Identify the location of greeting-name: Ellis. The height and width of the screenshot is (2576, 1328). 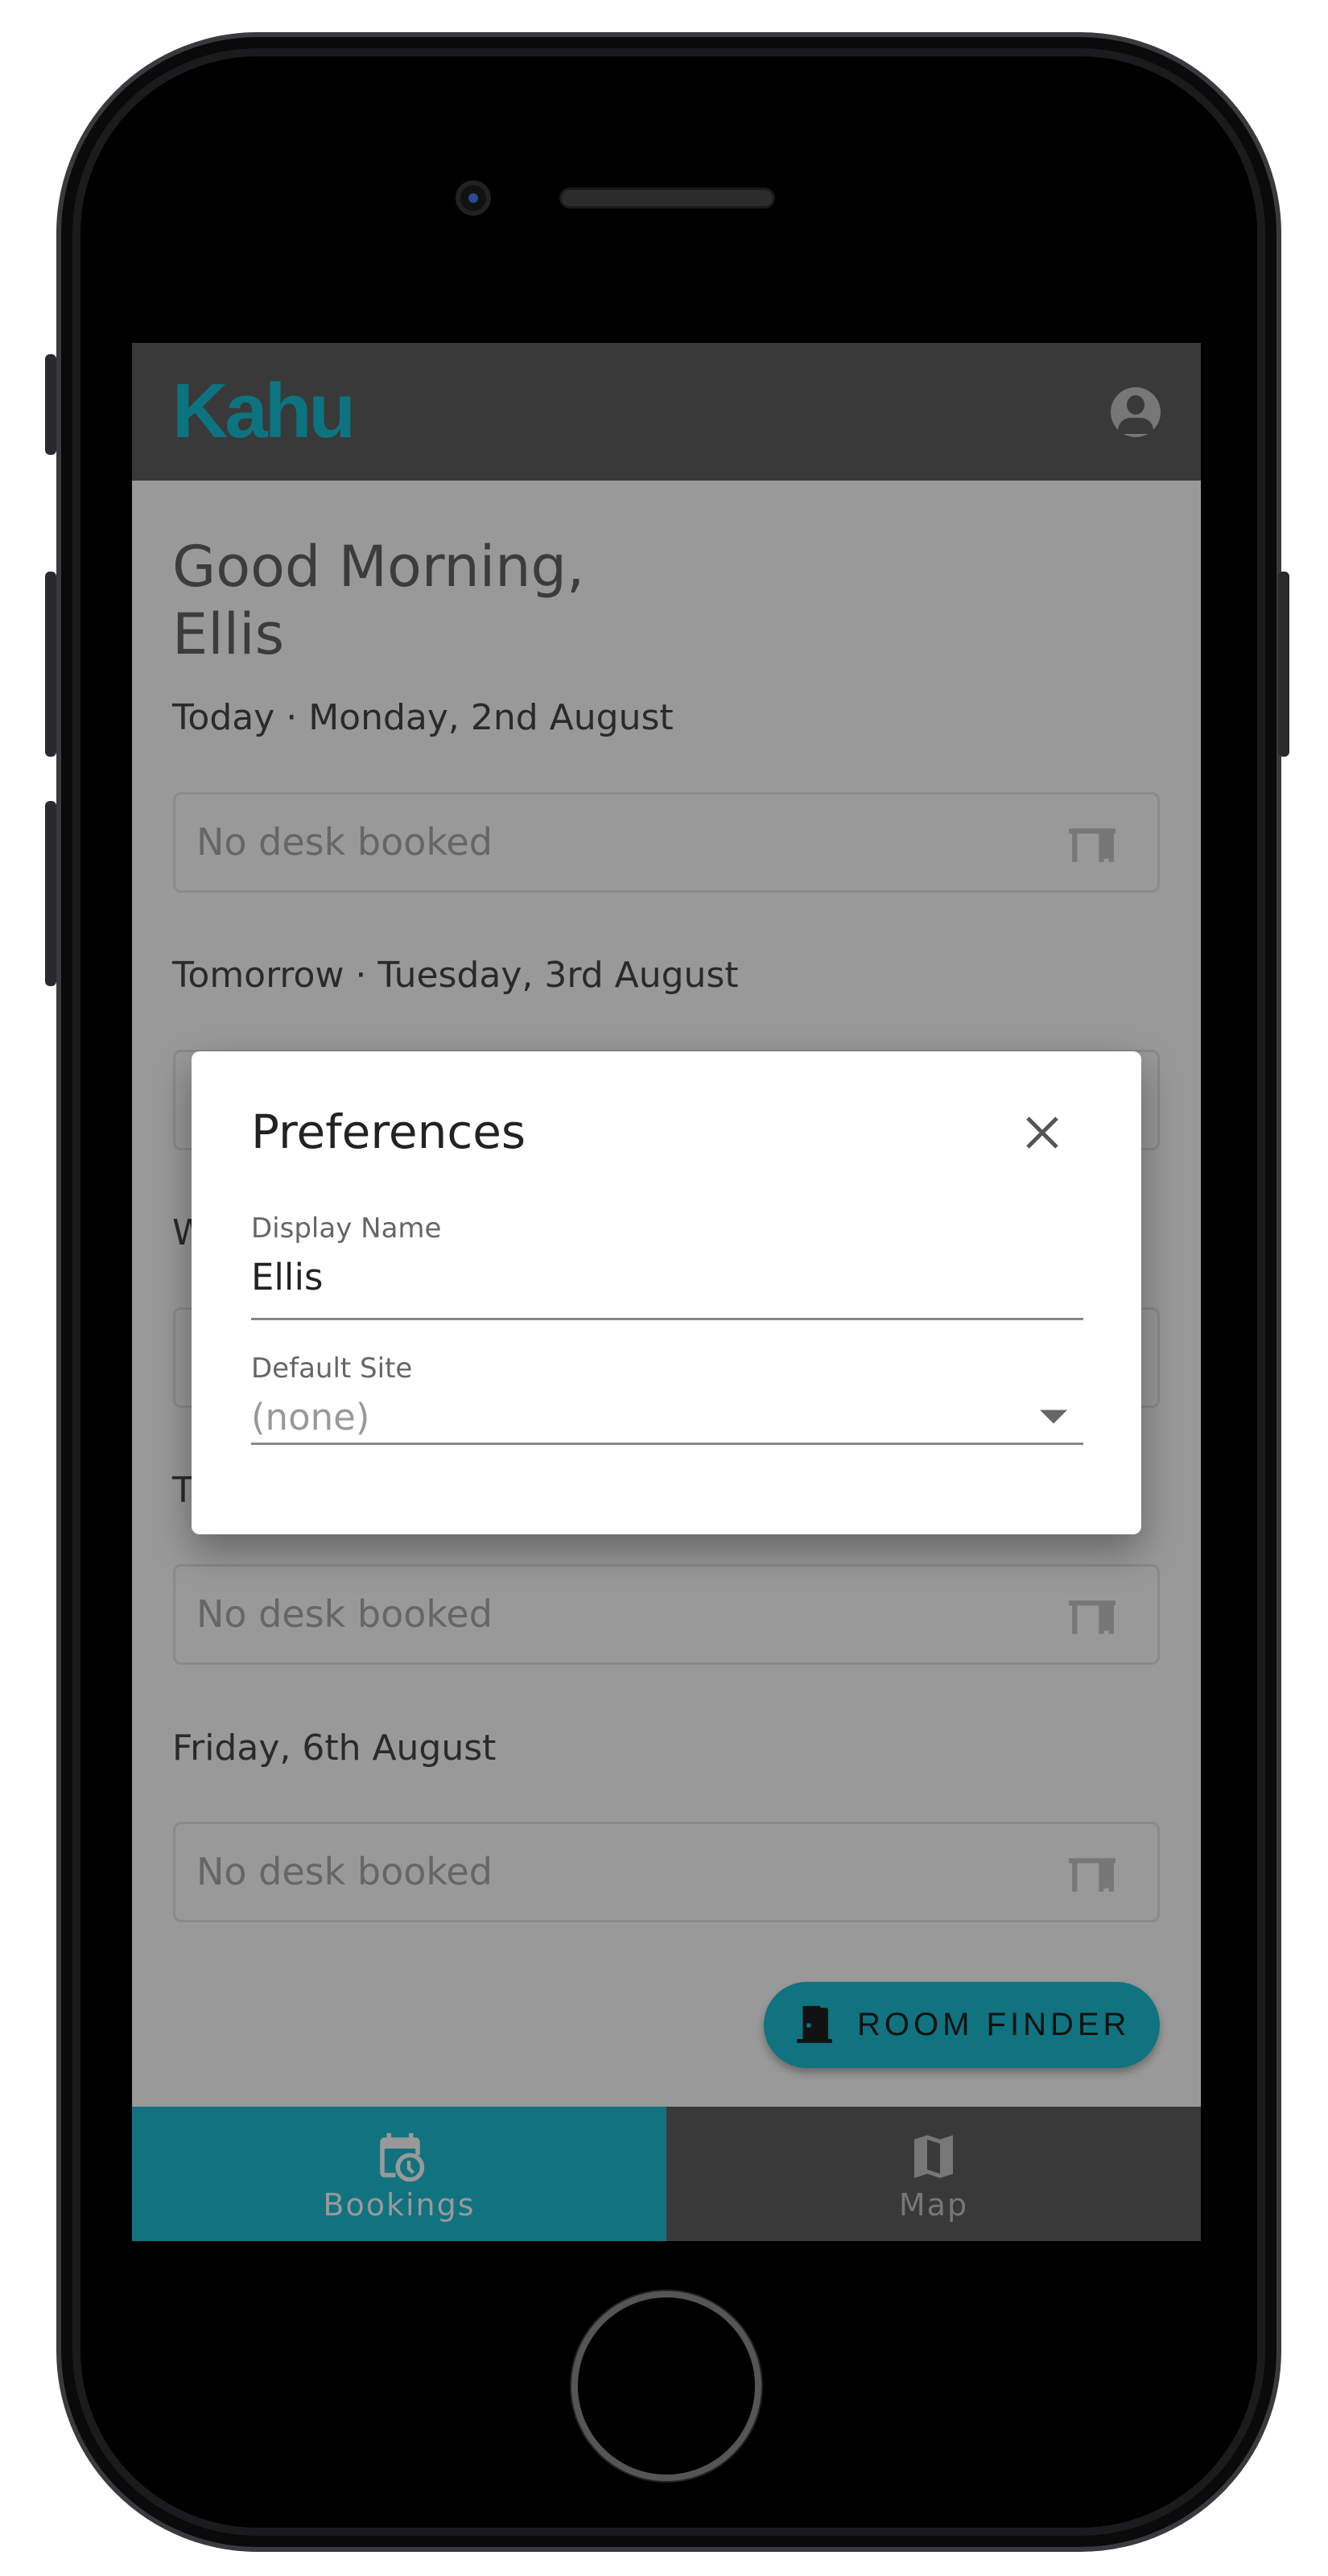
(228, 634).